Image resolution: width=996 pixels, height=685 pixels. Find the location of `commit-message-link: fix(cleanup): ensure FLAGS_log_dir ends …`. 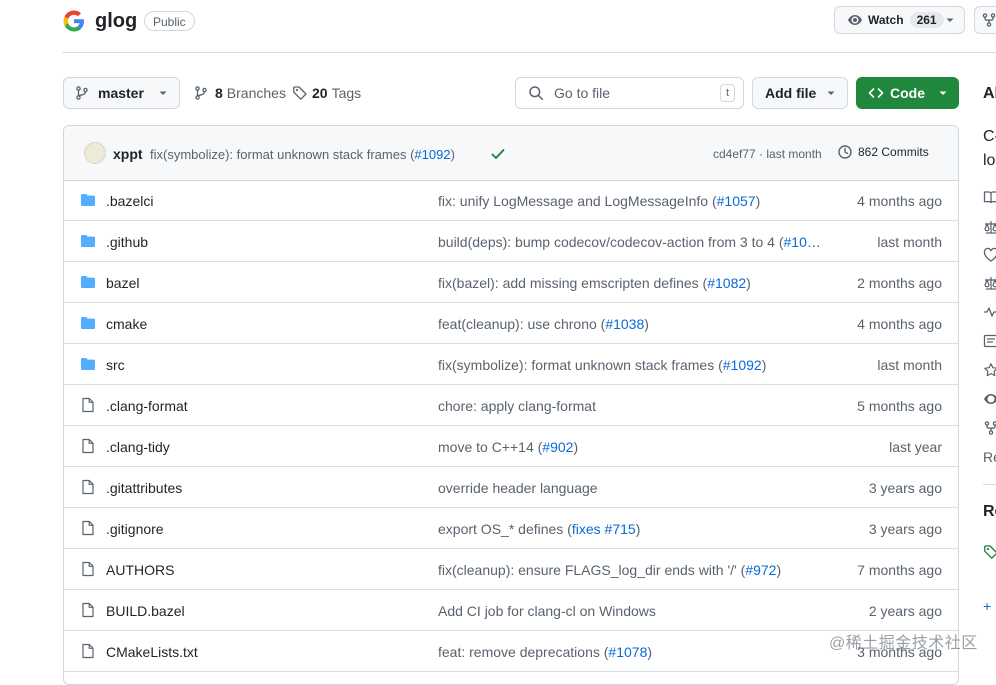

commit-message-link: fix(cleanup): ensure FLAGS_log_dir ends … is located at coordinates (631, 570).